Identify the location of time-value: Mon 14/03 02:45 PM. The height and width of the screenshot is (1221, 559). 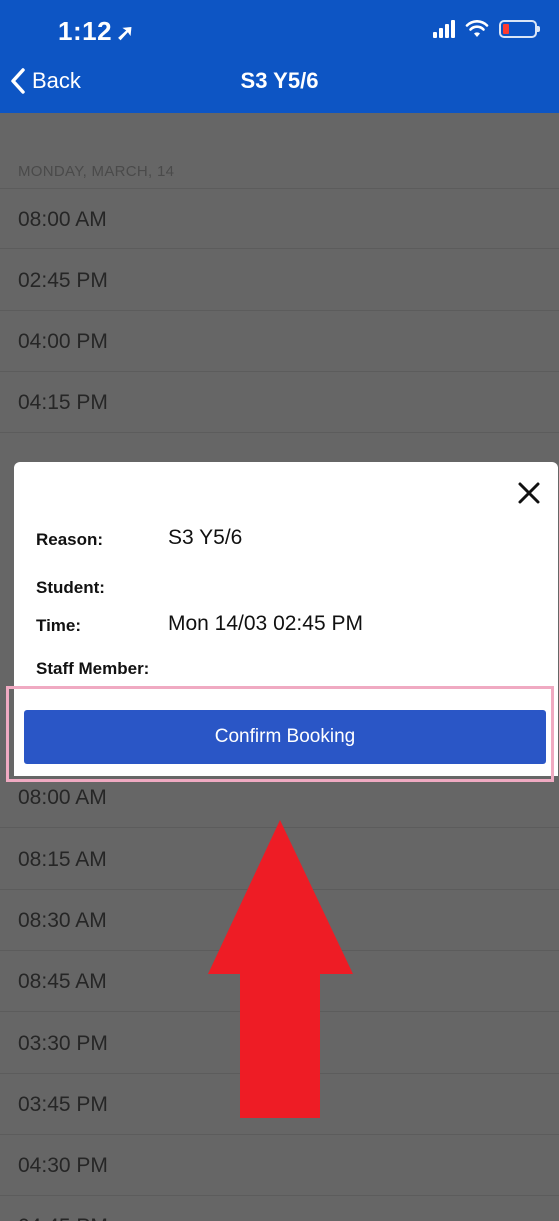
(265, 623).